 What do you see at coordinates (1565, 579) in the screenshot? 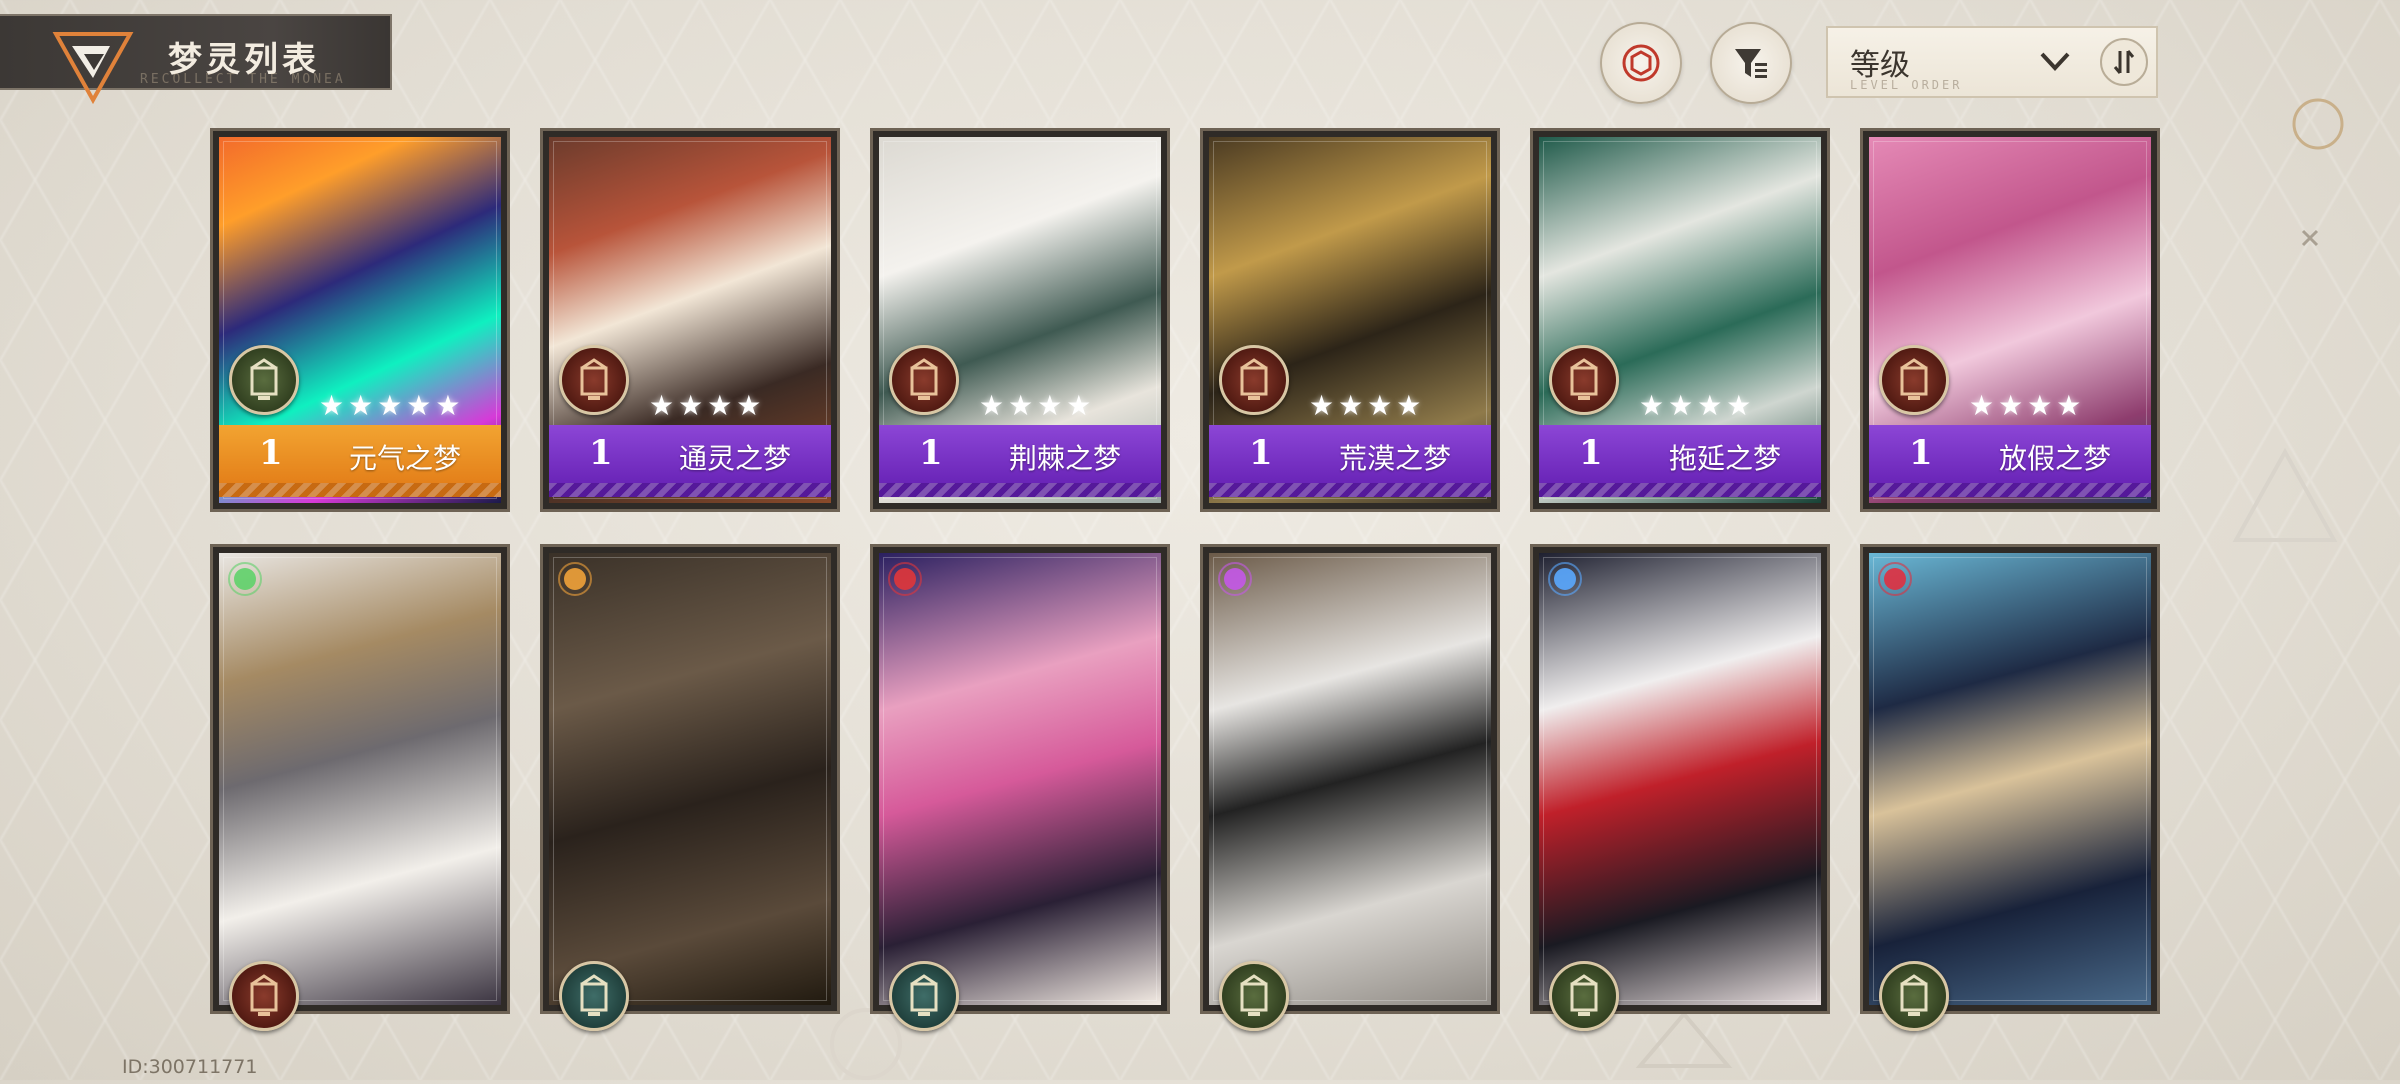
I see `blue-crystal-icon` at bounding box center [1565, 579].